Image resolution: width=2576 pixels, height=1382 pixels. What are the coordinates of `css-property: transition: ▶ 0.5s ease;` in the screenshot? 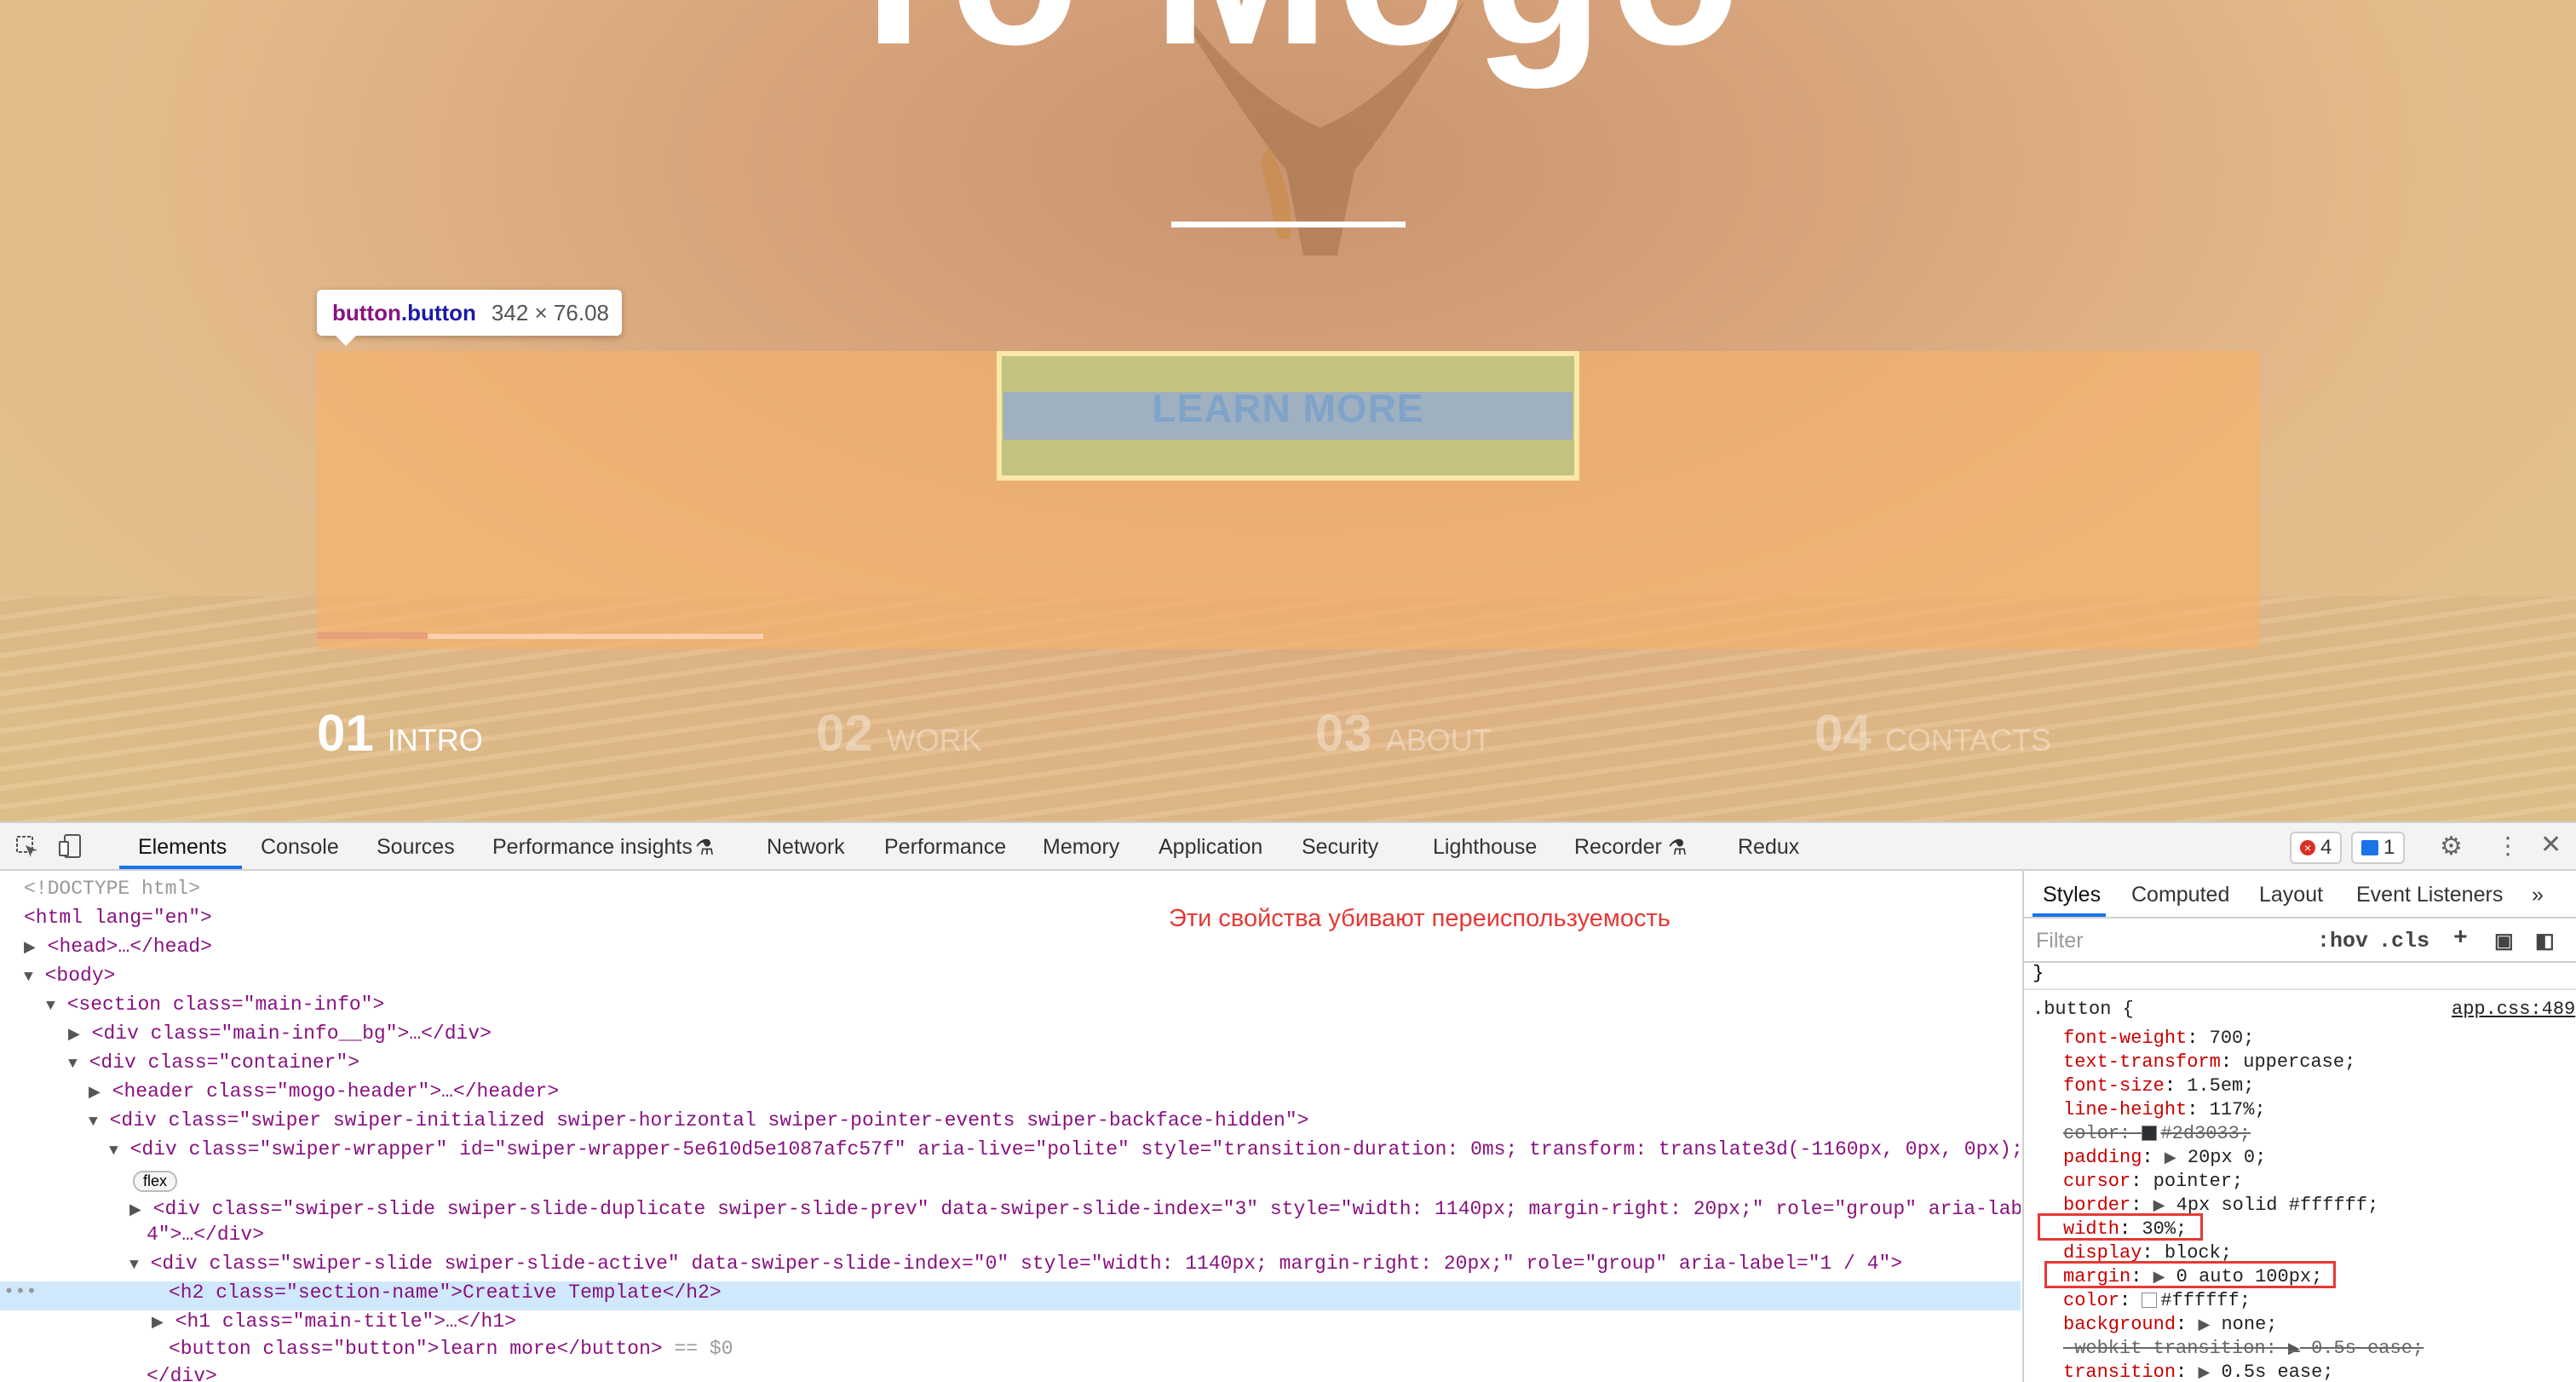 It's located at (2199, 1372).